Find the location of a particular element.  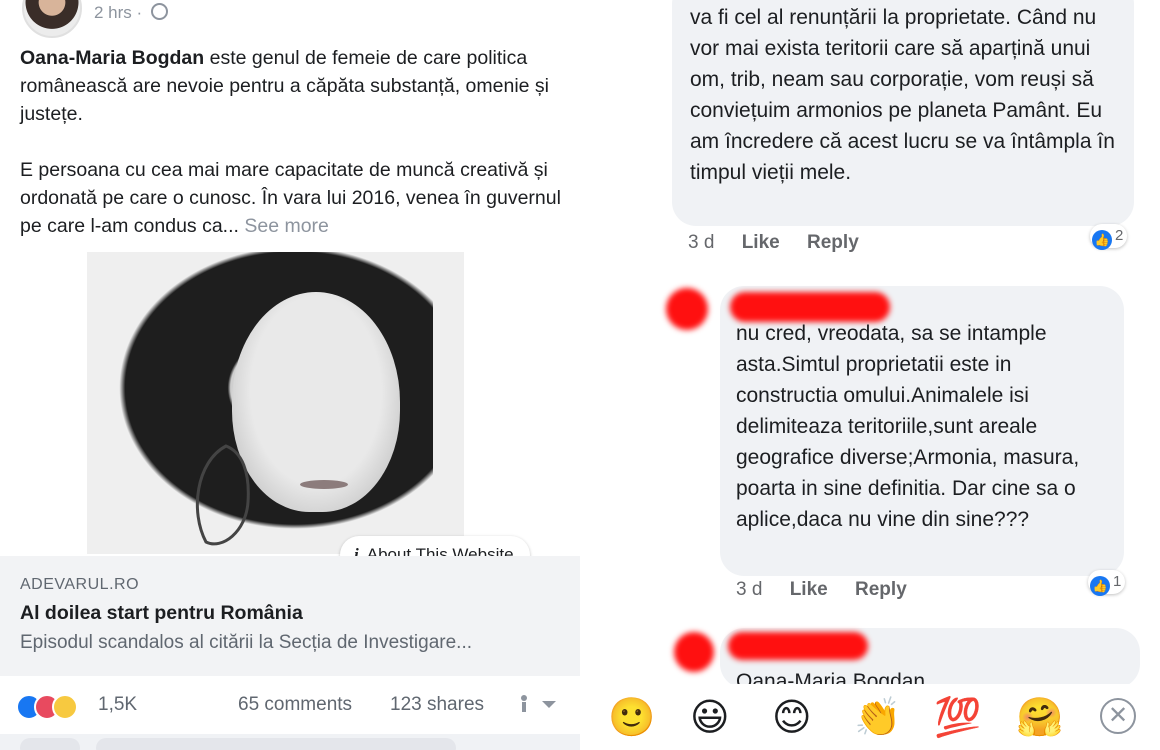

redacted-name is located at coordinates (798, 646).